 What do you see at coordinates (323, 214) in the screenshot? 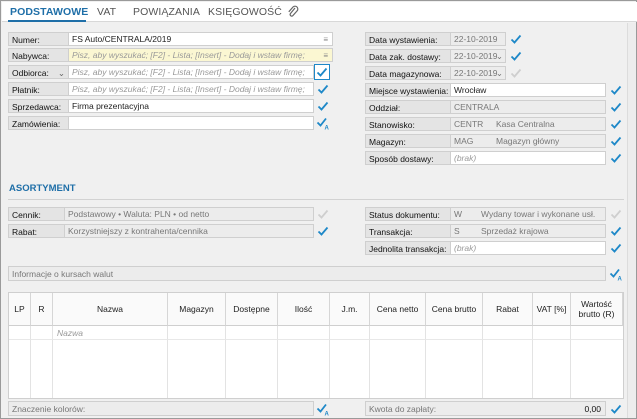
I see `cennik-check-icon` at bounding box center [323, 214].